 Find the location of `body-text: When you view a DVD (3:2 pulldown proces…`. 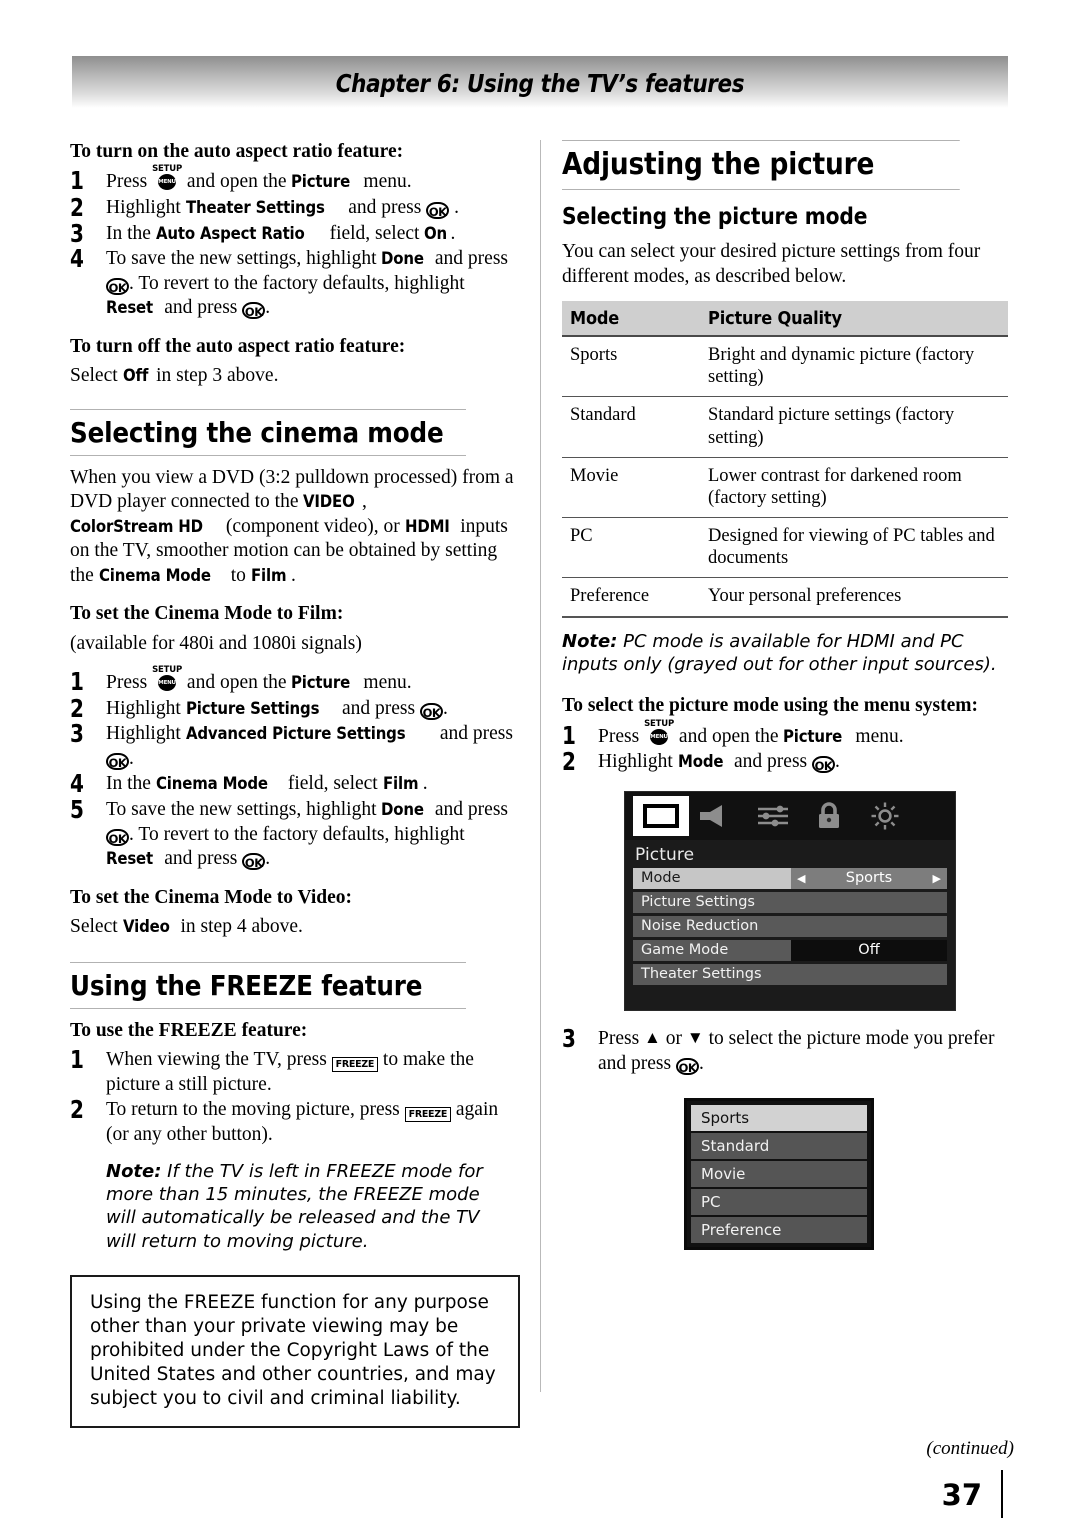

body-text: When you view a DVD (3:2 pulldown proces… is located at coordinates (292, 489).